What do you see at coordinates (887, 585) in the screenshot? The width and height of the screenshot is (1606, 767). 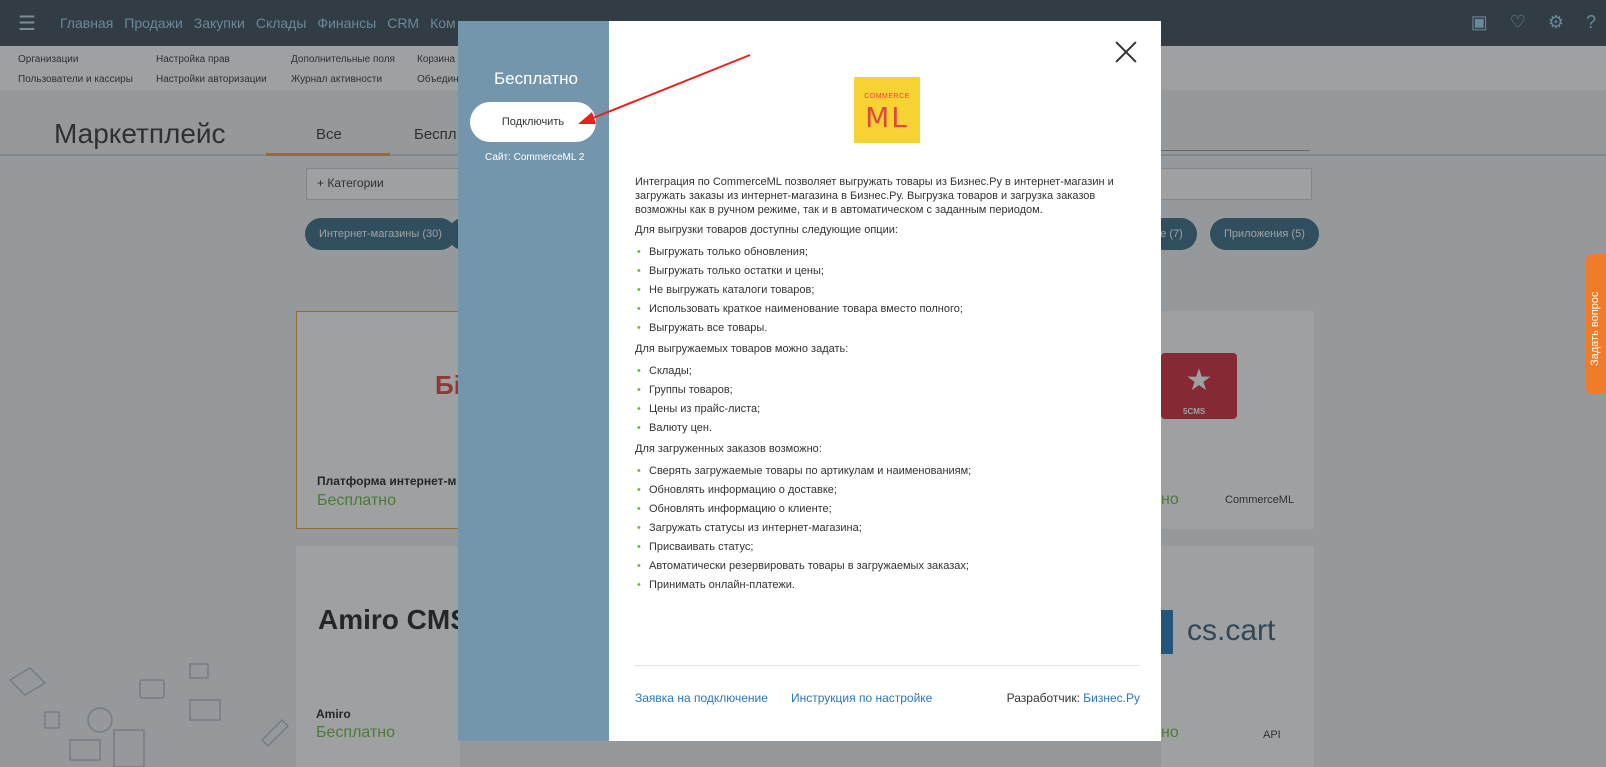 I see `list-item: Принимать онлайн-платежи.` at bounding box center [887, 585].